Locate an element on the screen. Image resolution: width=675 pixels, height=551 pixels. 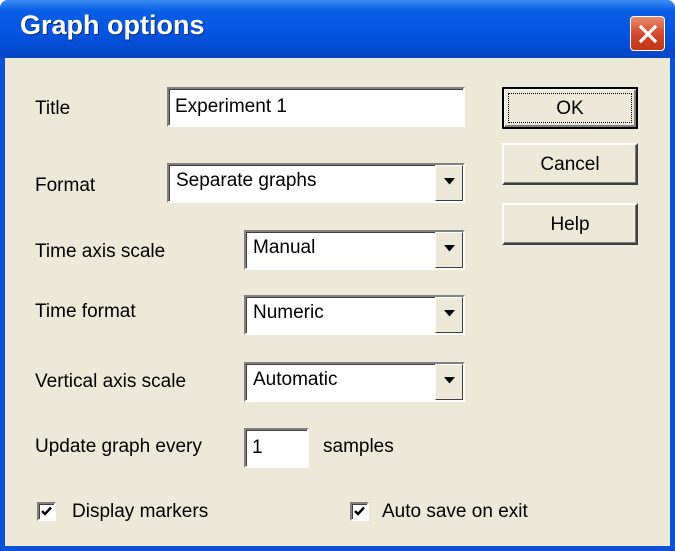
cancel-button: Cancel is located at coordinates (570, 164).